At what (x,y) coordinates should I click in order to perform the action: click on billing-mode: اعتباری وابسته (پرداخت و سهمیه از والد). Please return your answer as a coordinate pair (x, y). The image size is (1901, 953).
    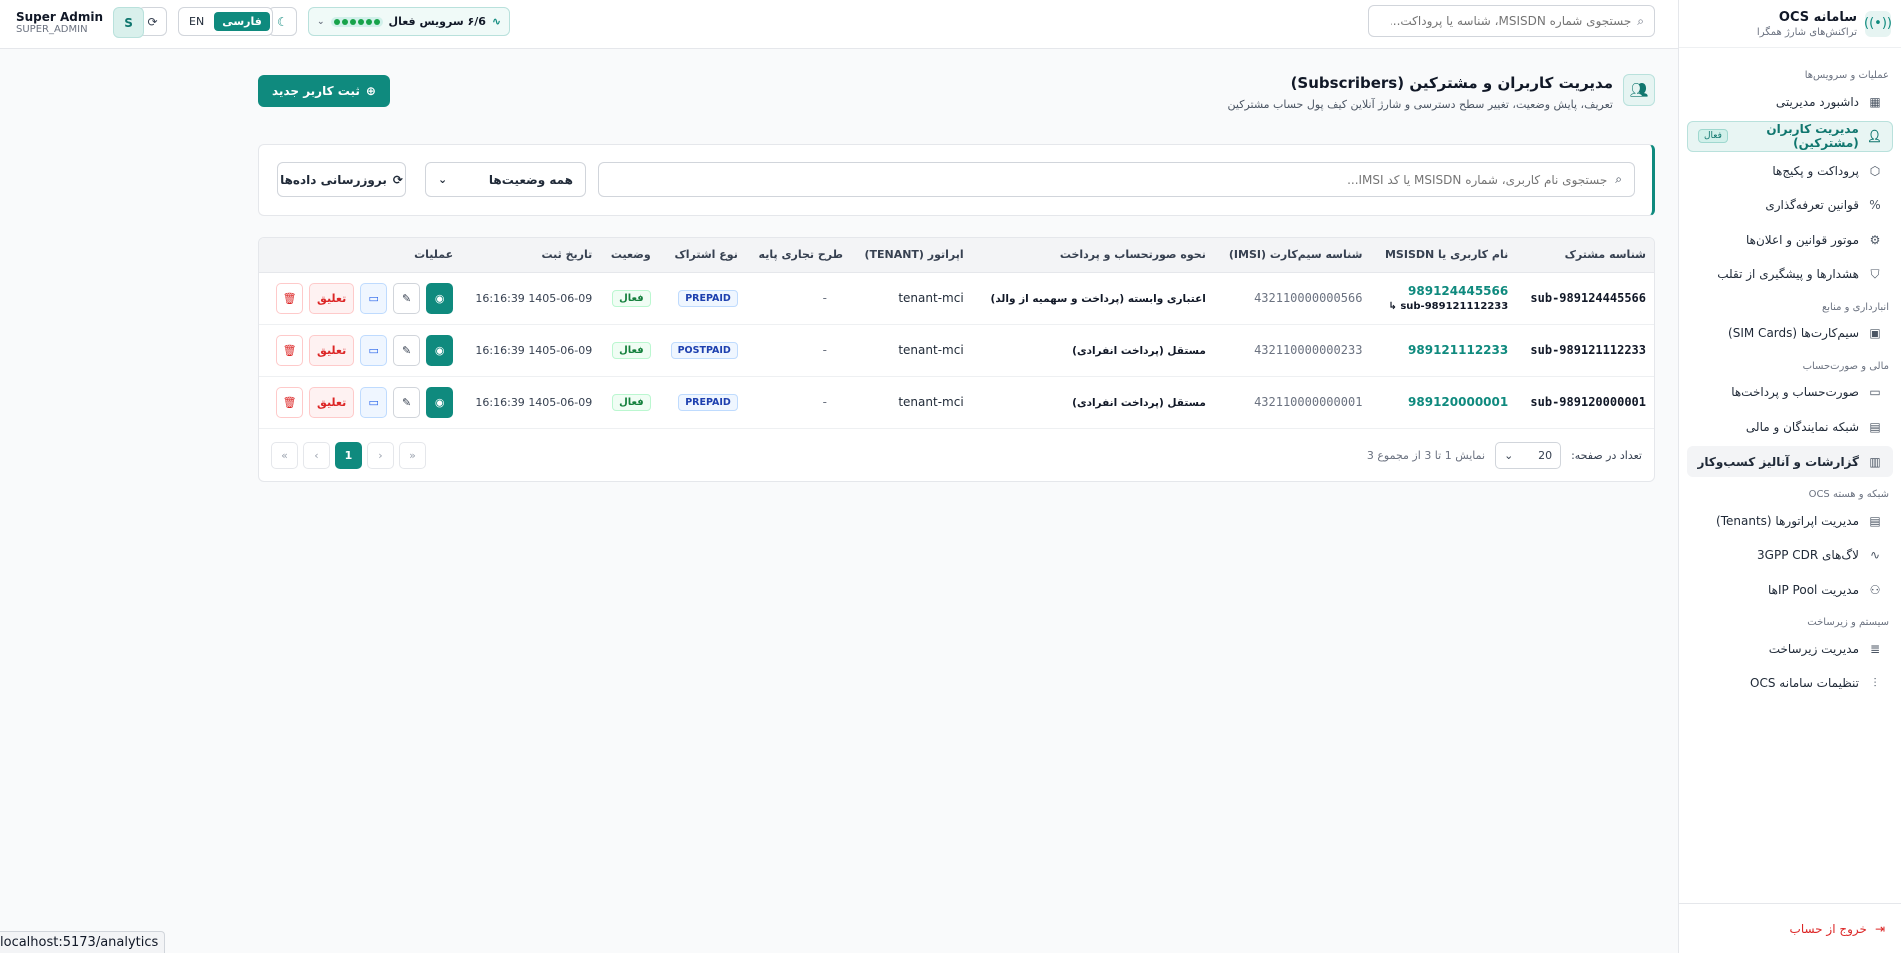
    Looking at the image, I should click on (1098, 299).